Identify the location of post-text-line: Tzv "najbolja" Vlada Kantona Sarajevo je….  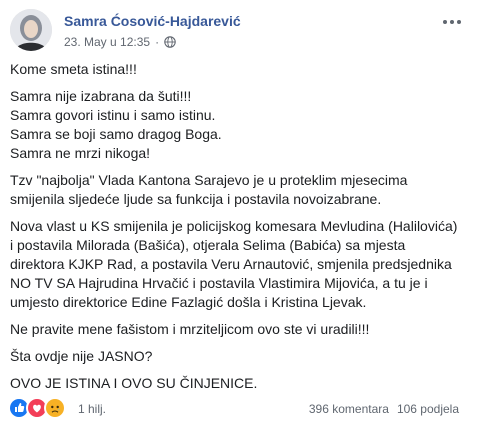
(209, 180).